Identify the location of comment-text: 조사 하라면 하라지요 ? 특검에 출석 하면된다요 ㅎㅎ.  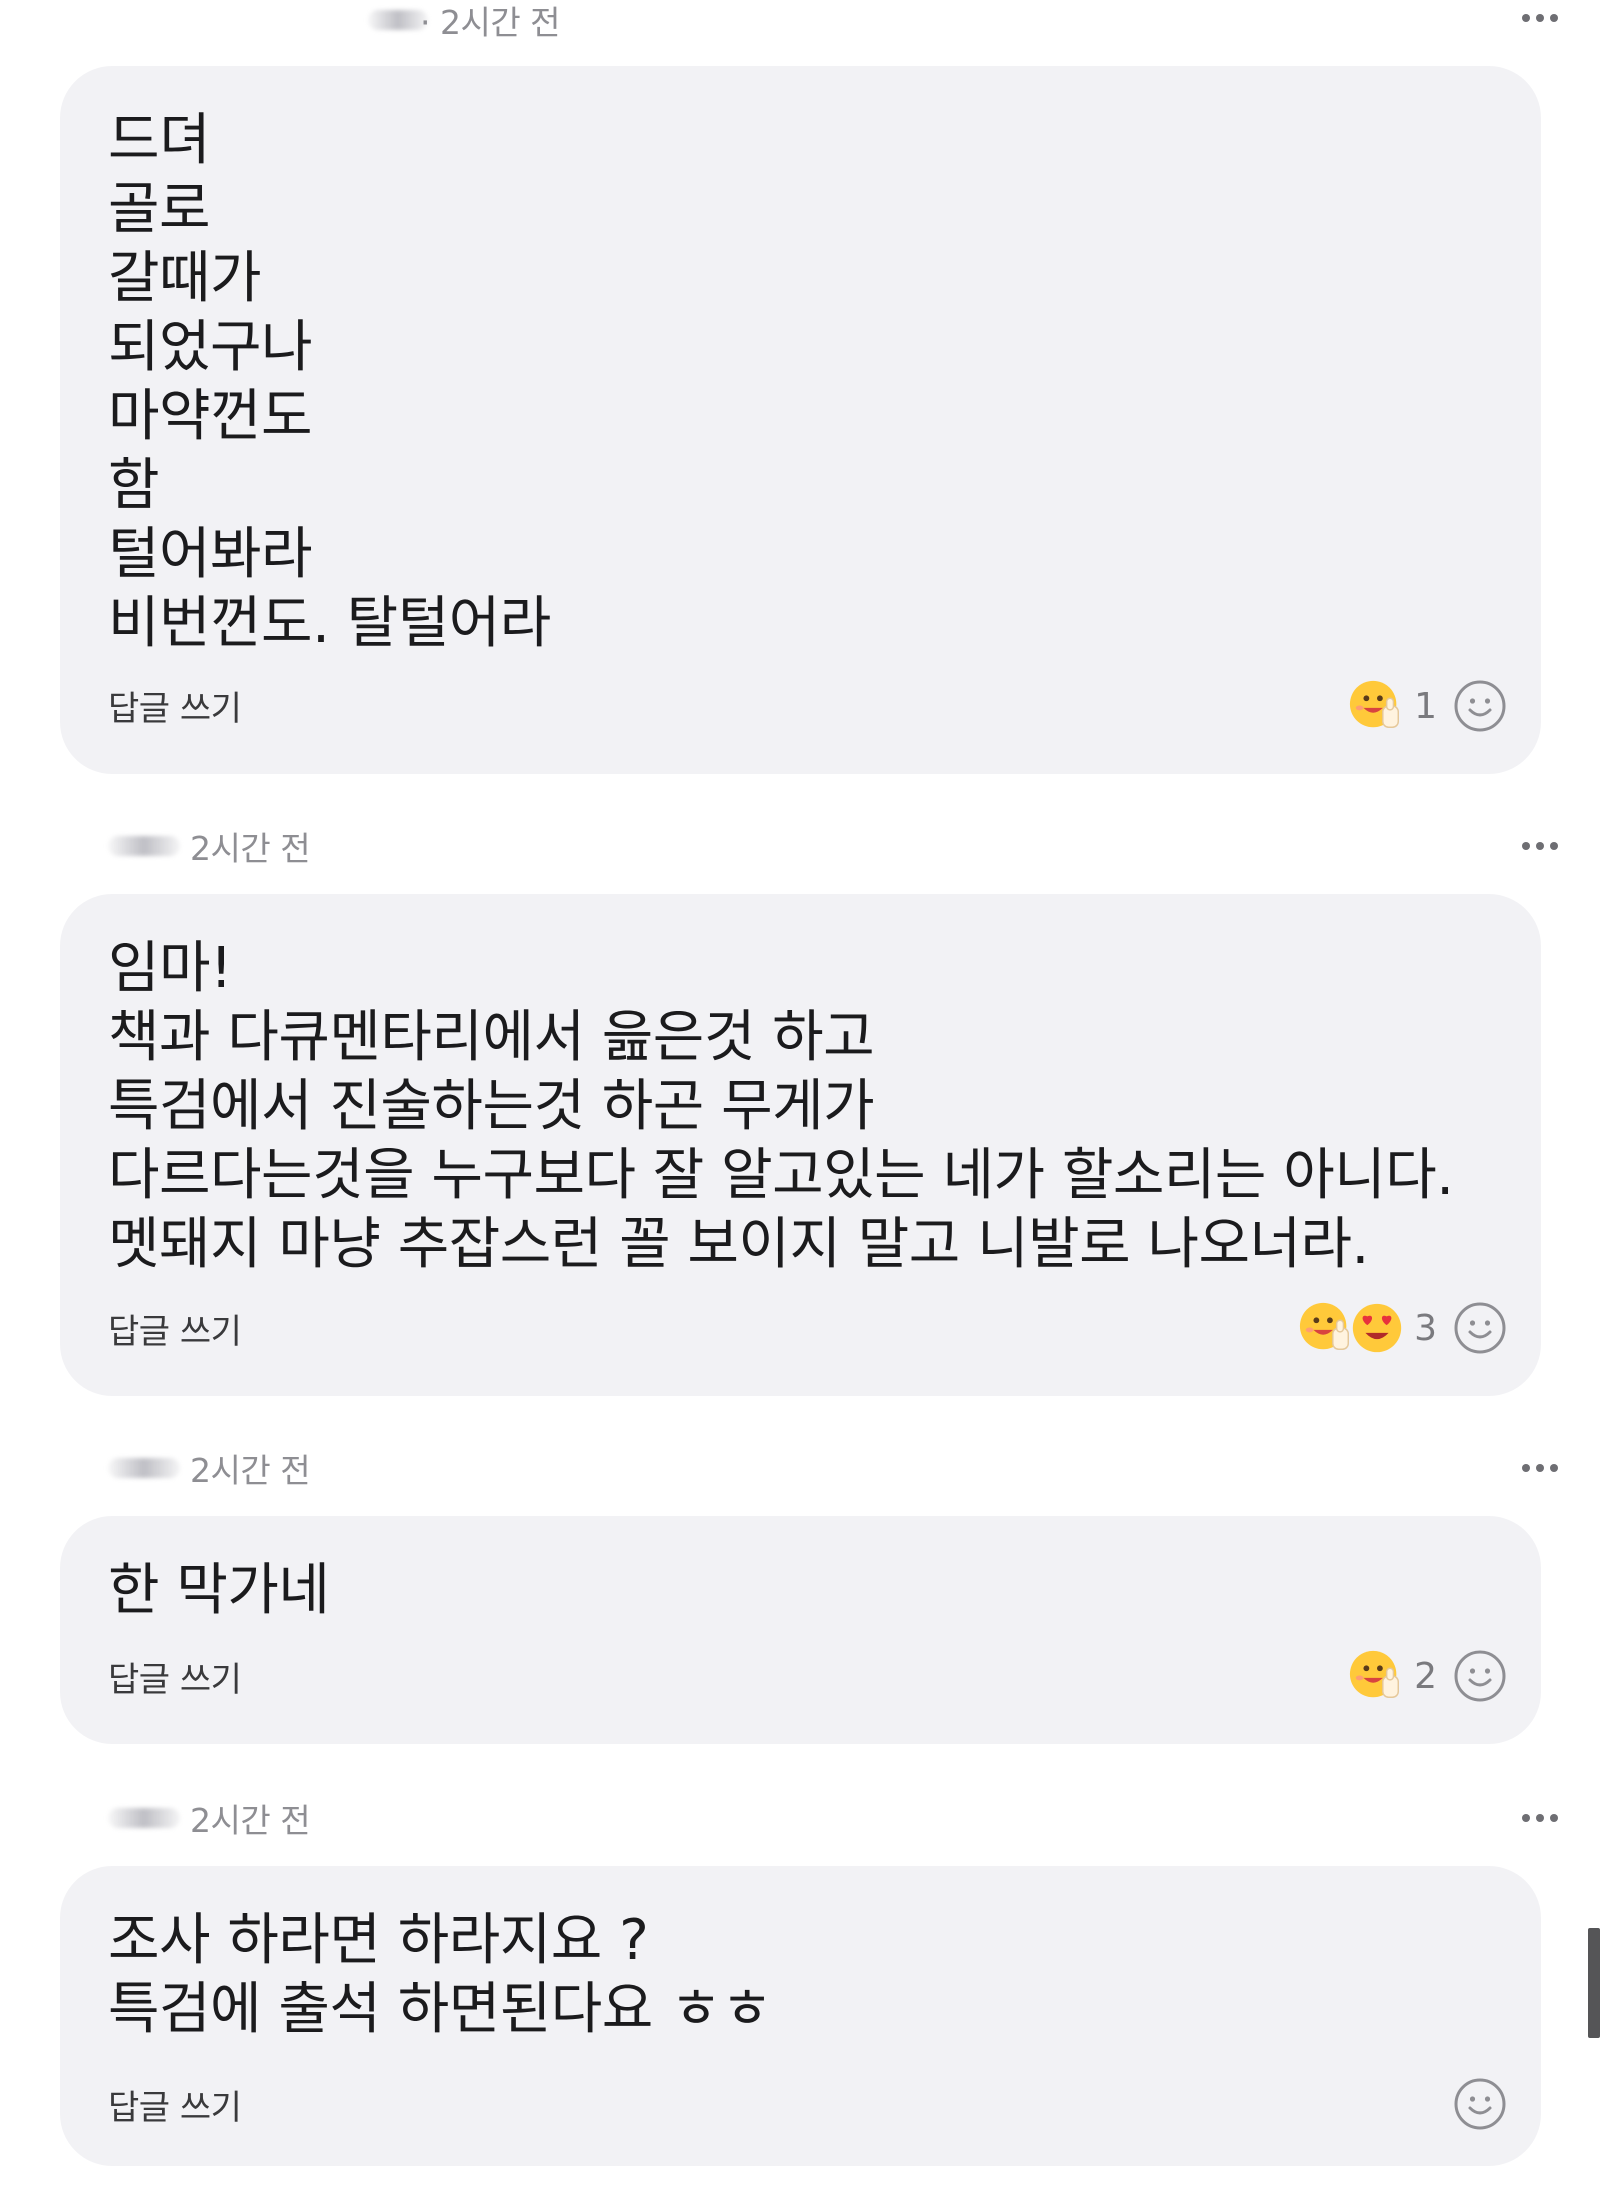
(440, 1975).